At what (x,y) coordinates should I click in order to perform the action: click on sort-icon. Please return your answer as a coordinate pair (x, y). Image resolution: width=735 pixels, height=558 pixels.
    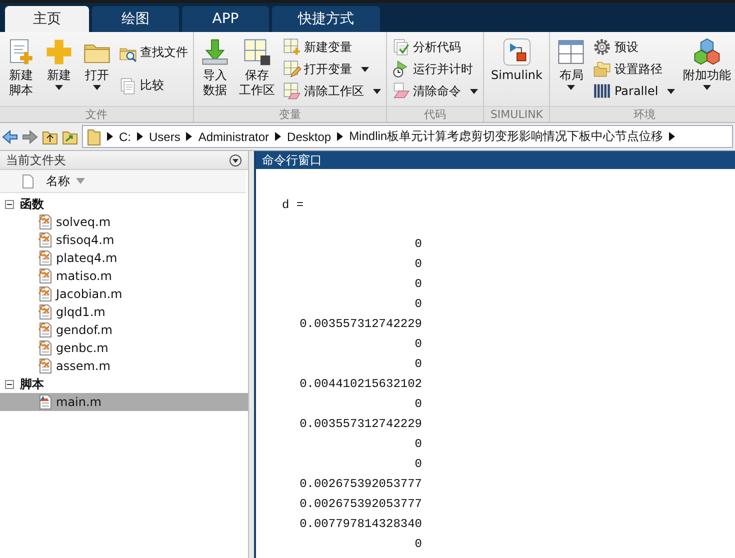
    Looking at the image, I should click on (80, 181).